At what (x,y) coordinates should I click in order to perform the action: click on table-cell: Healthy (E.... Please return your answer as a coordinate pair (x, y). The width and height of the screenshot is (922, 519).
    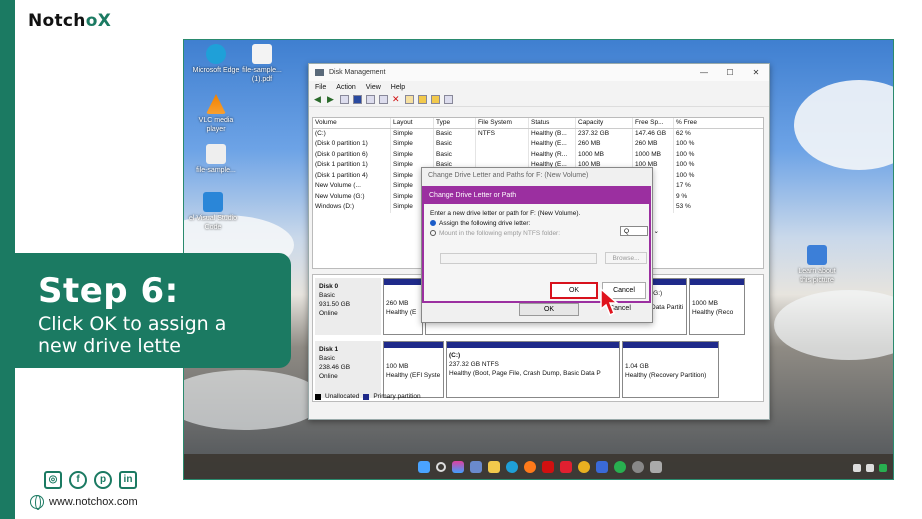
    Looking at the image, I should click on (552, 144).